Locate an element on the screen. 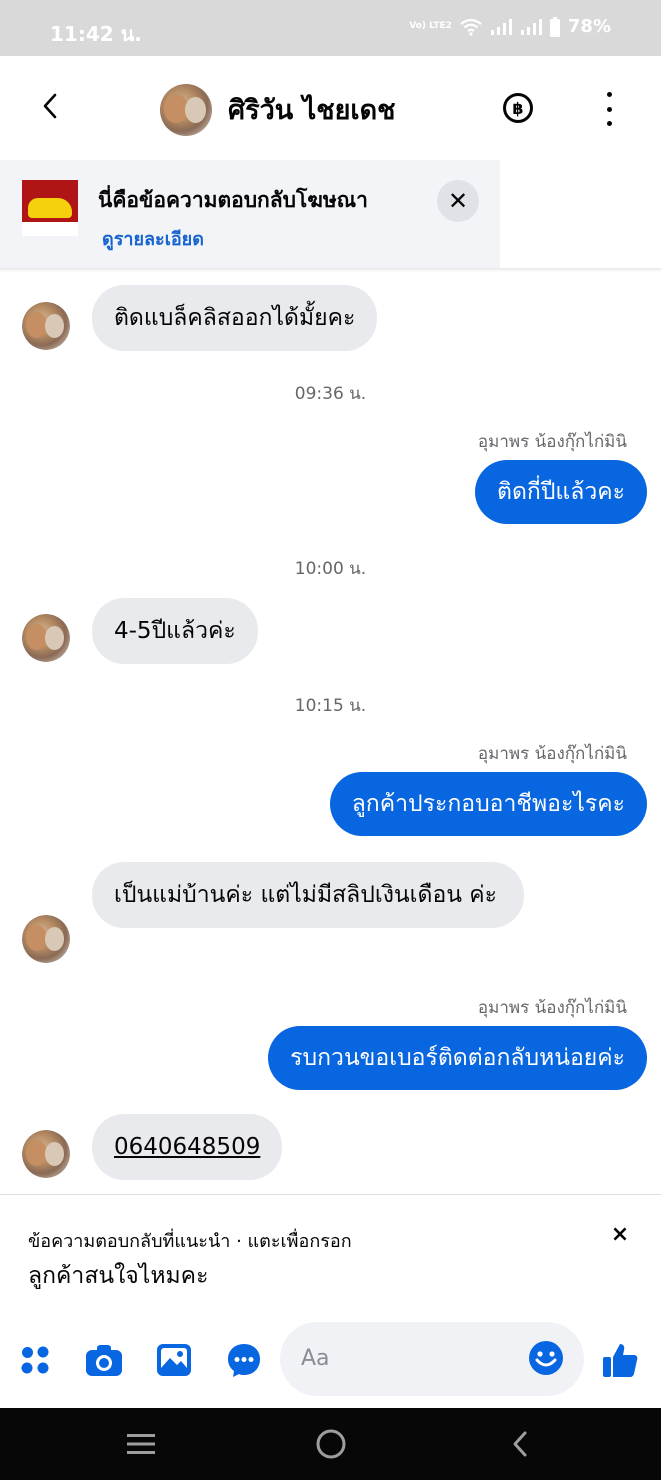 This screenshot has height=1480, width=661. message-incoming: 4-5ปีแล้วค่ะ is located at coordinates (175, 631).